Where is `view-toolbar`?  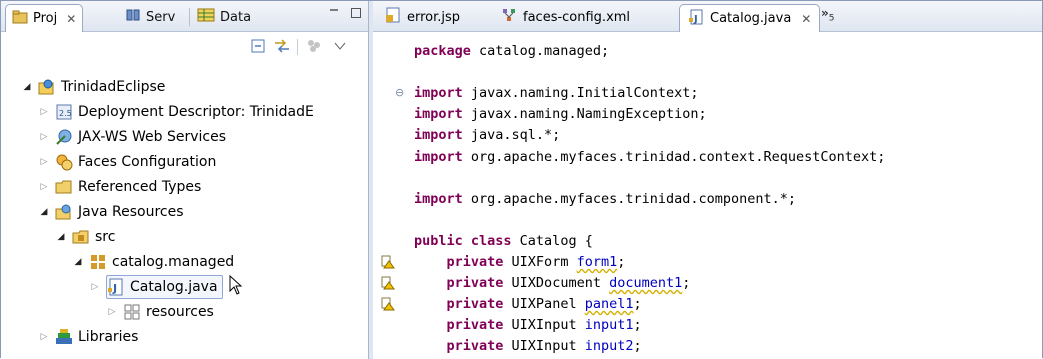 view-toolbar is located at coordinates (184, 46).